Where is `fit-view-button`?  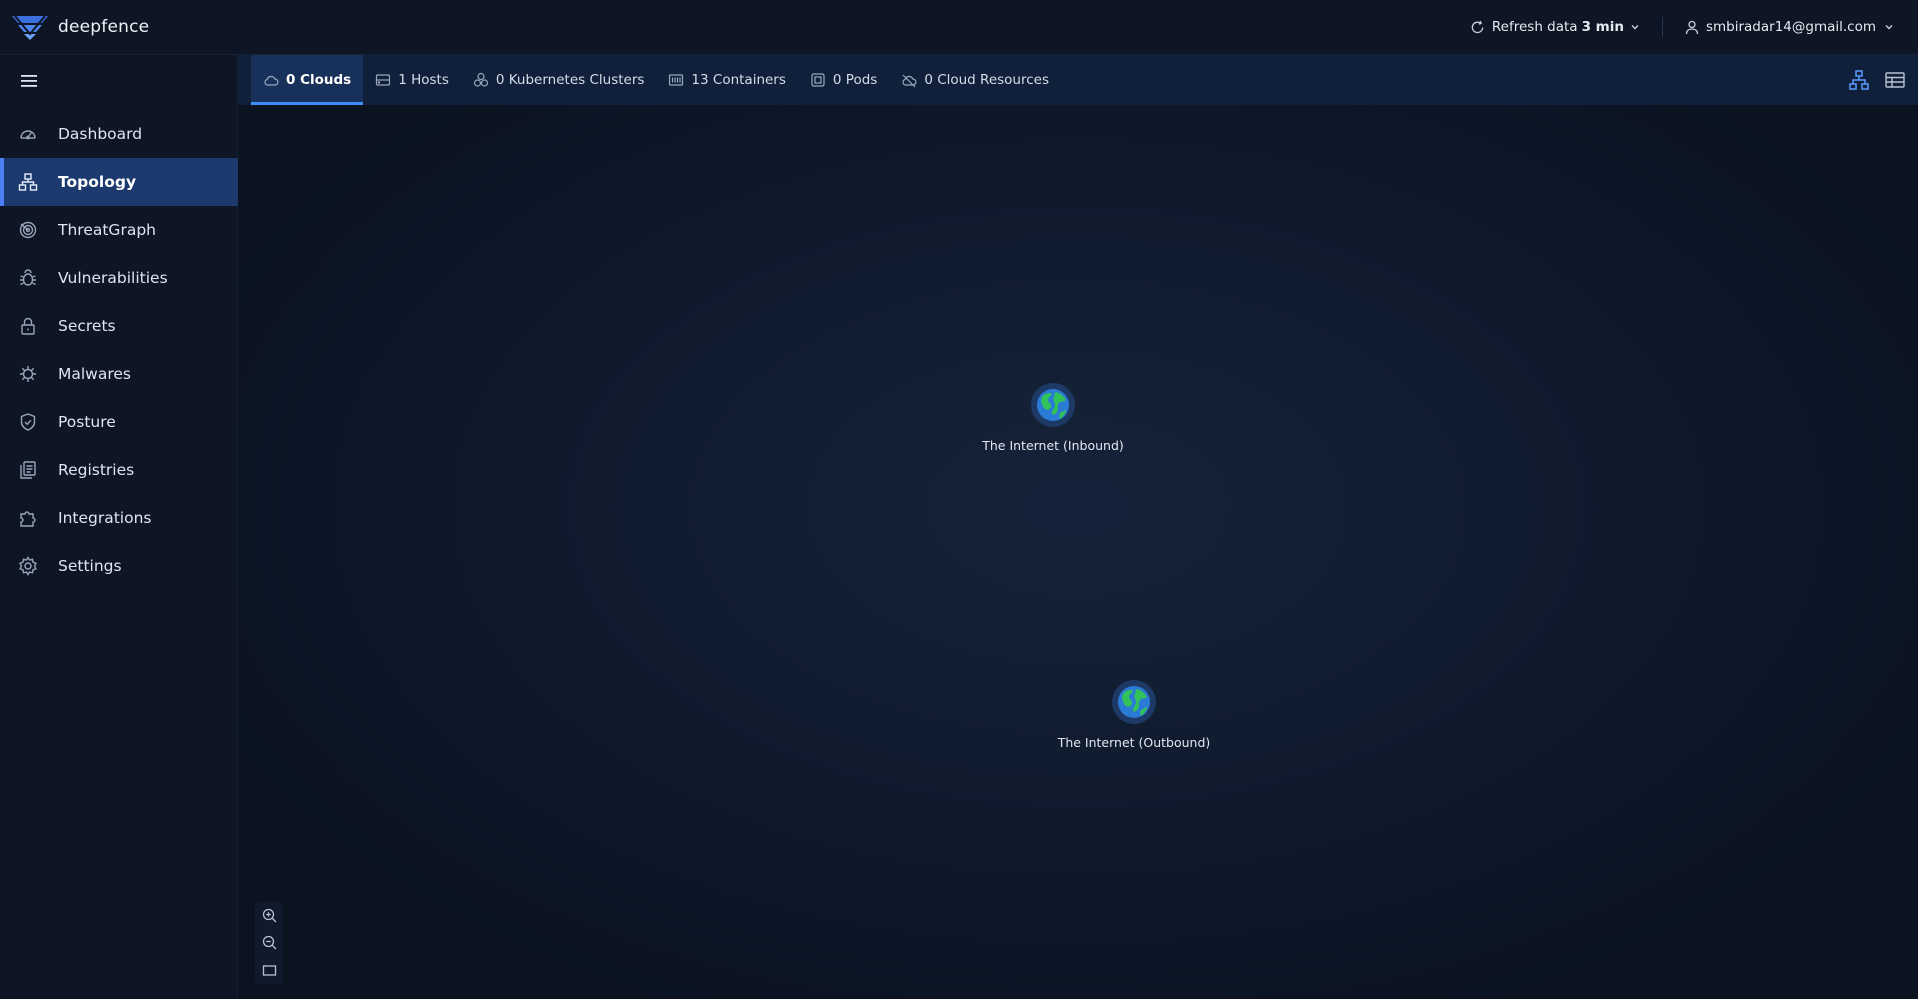
fit-view-button is located at coordinates (269, 970).